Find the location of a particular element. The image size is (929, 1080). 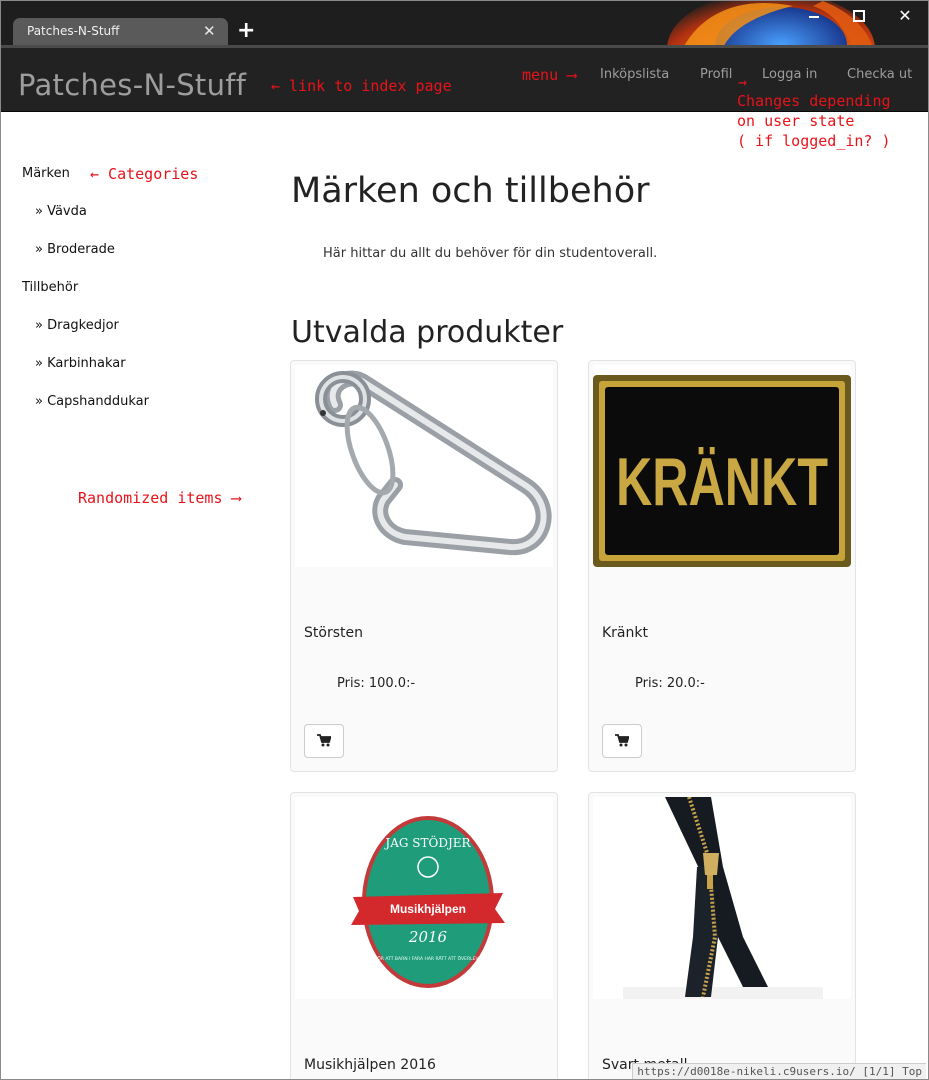

patch-image: KRÄNKT is located at coordinates (722, 466).